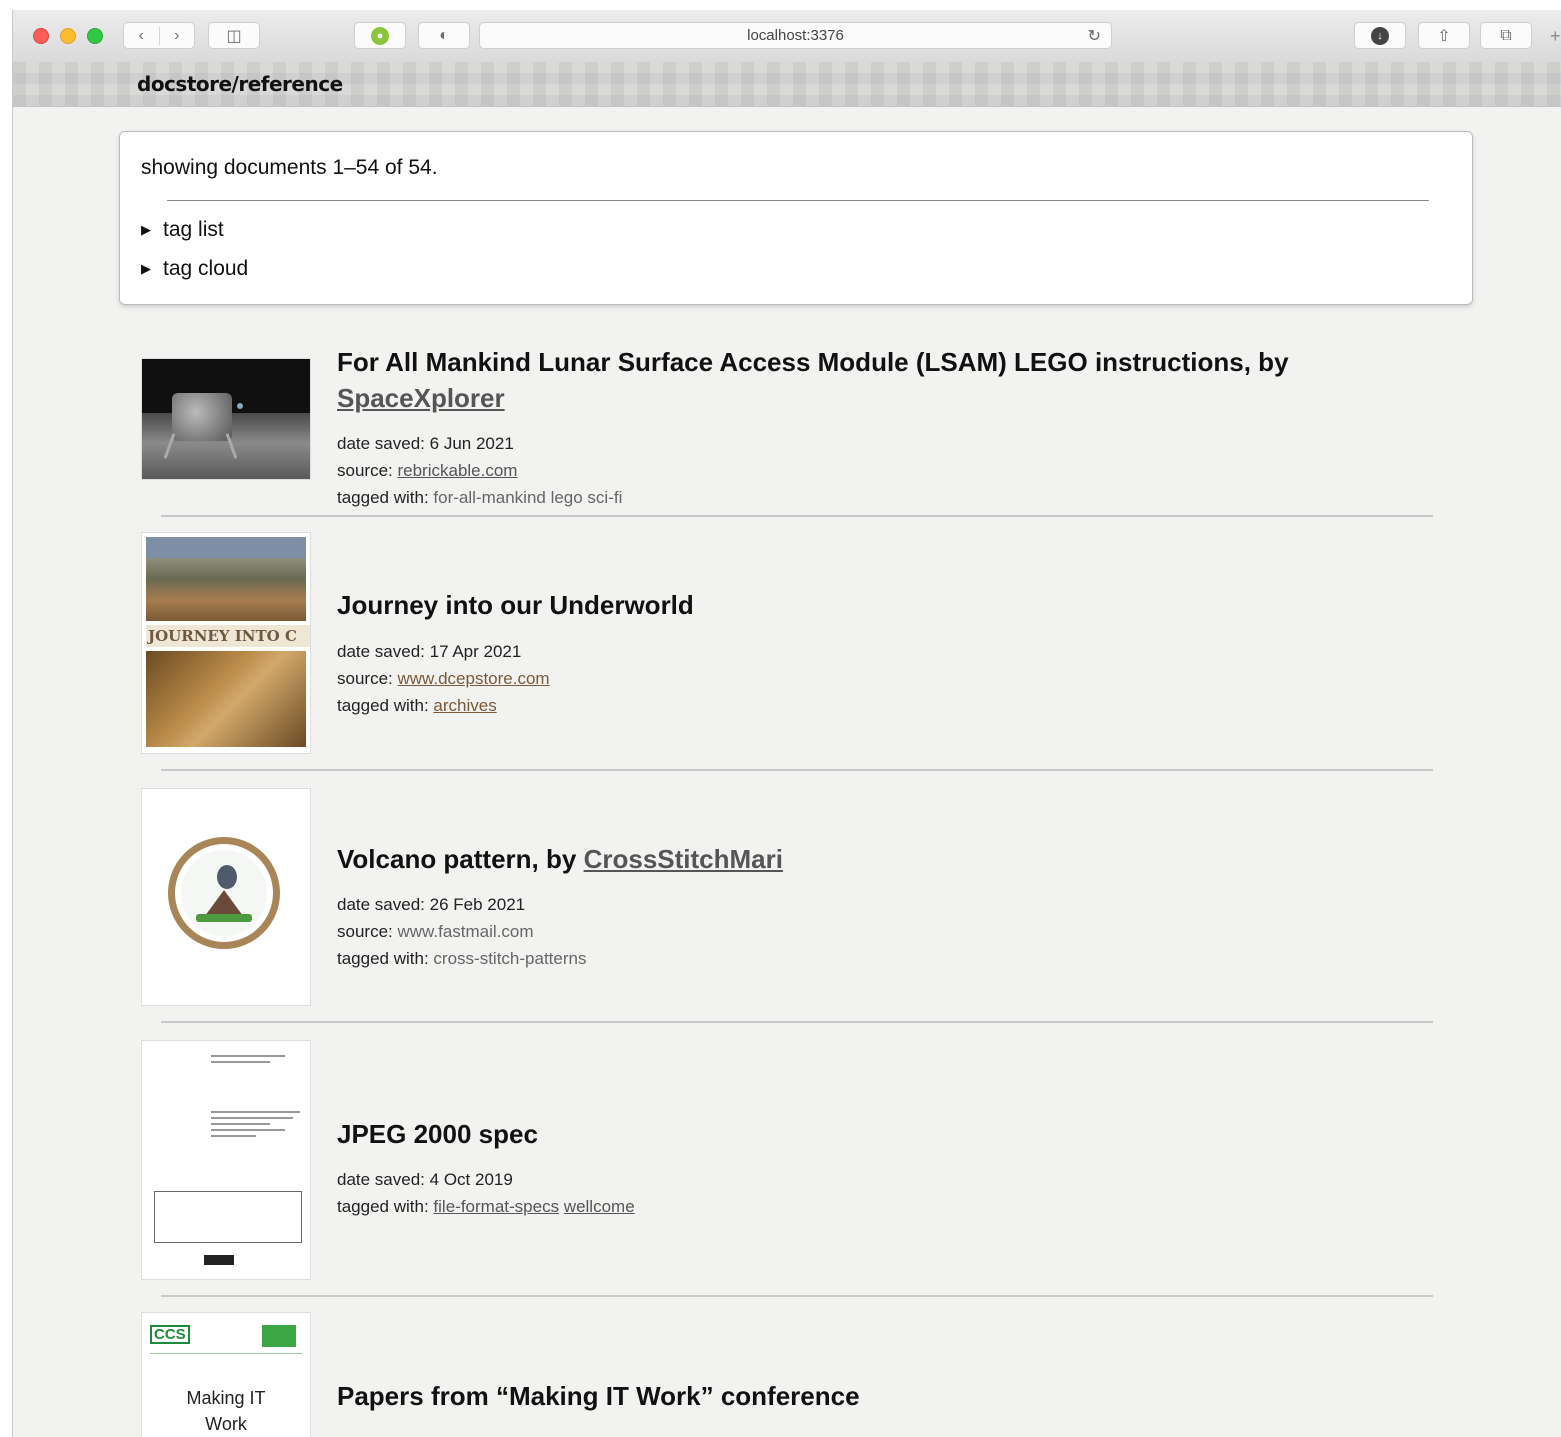 This screenshot has width=1561, height=1437. I want to click on date-value: 6 Jun 2021, so click(471, 443).